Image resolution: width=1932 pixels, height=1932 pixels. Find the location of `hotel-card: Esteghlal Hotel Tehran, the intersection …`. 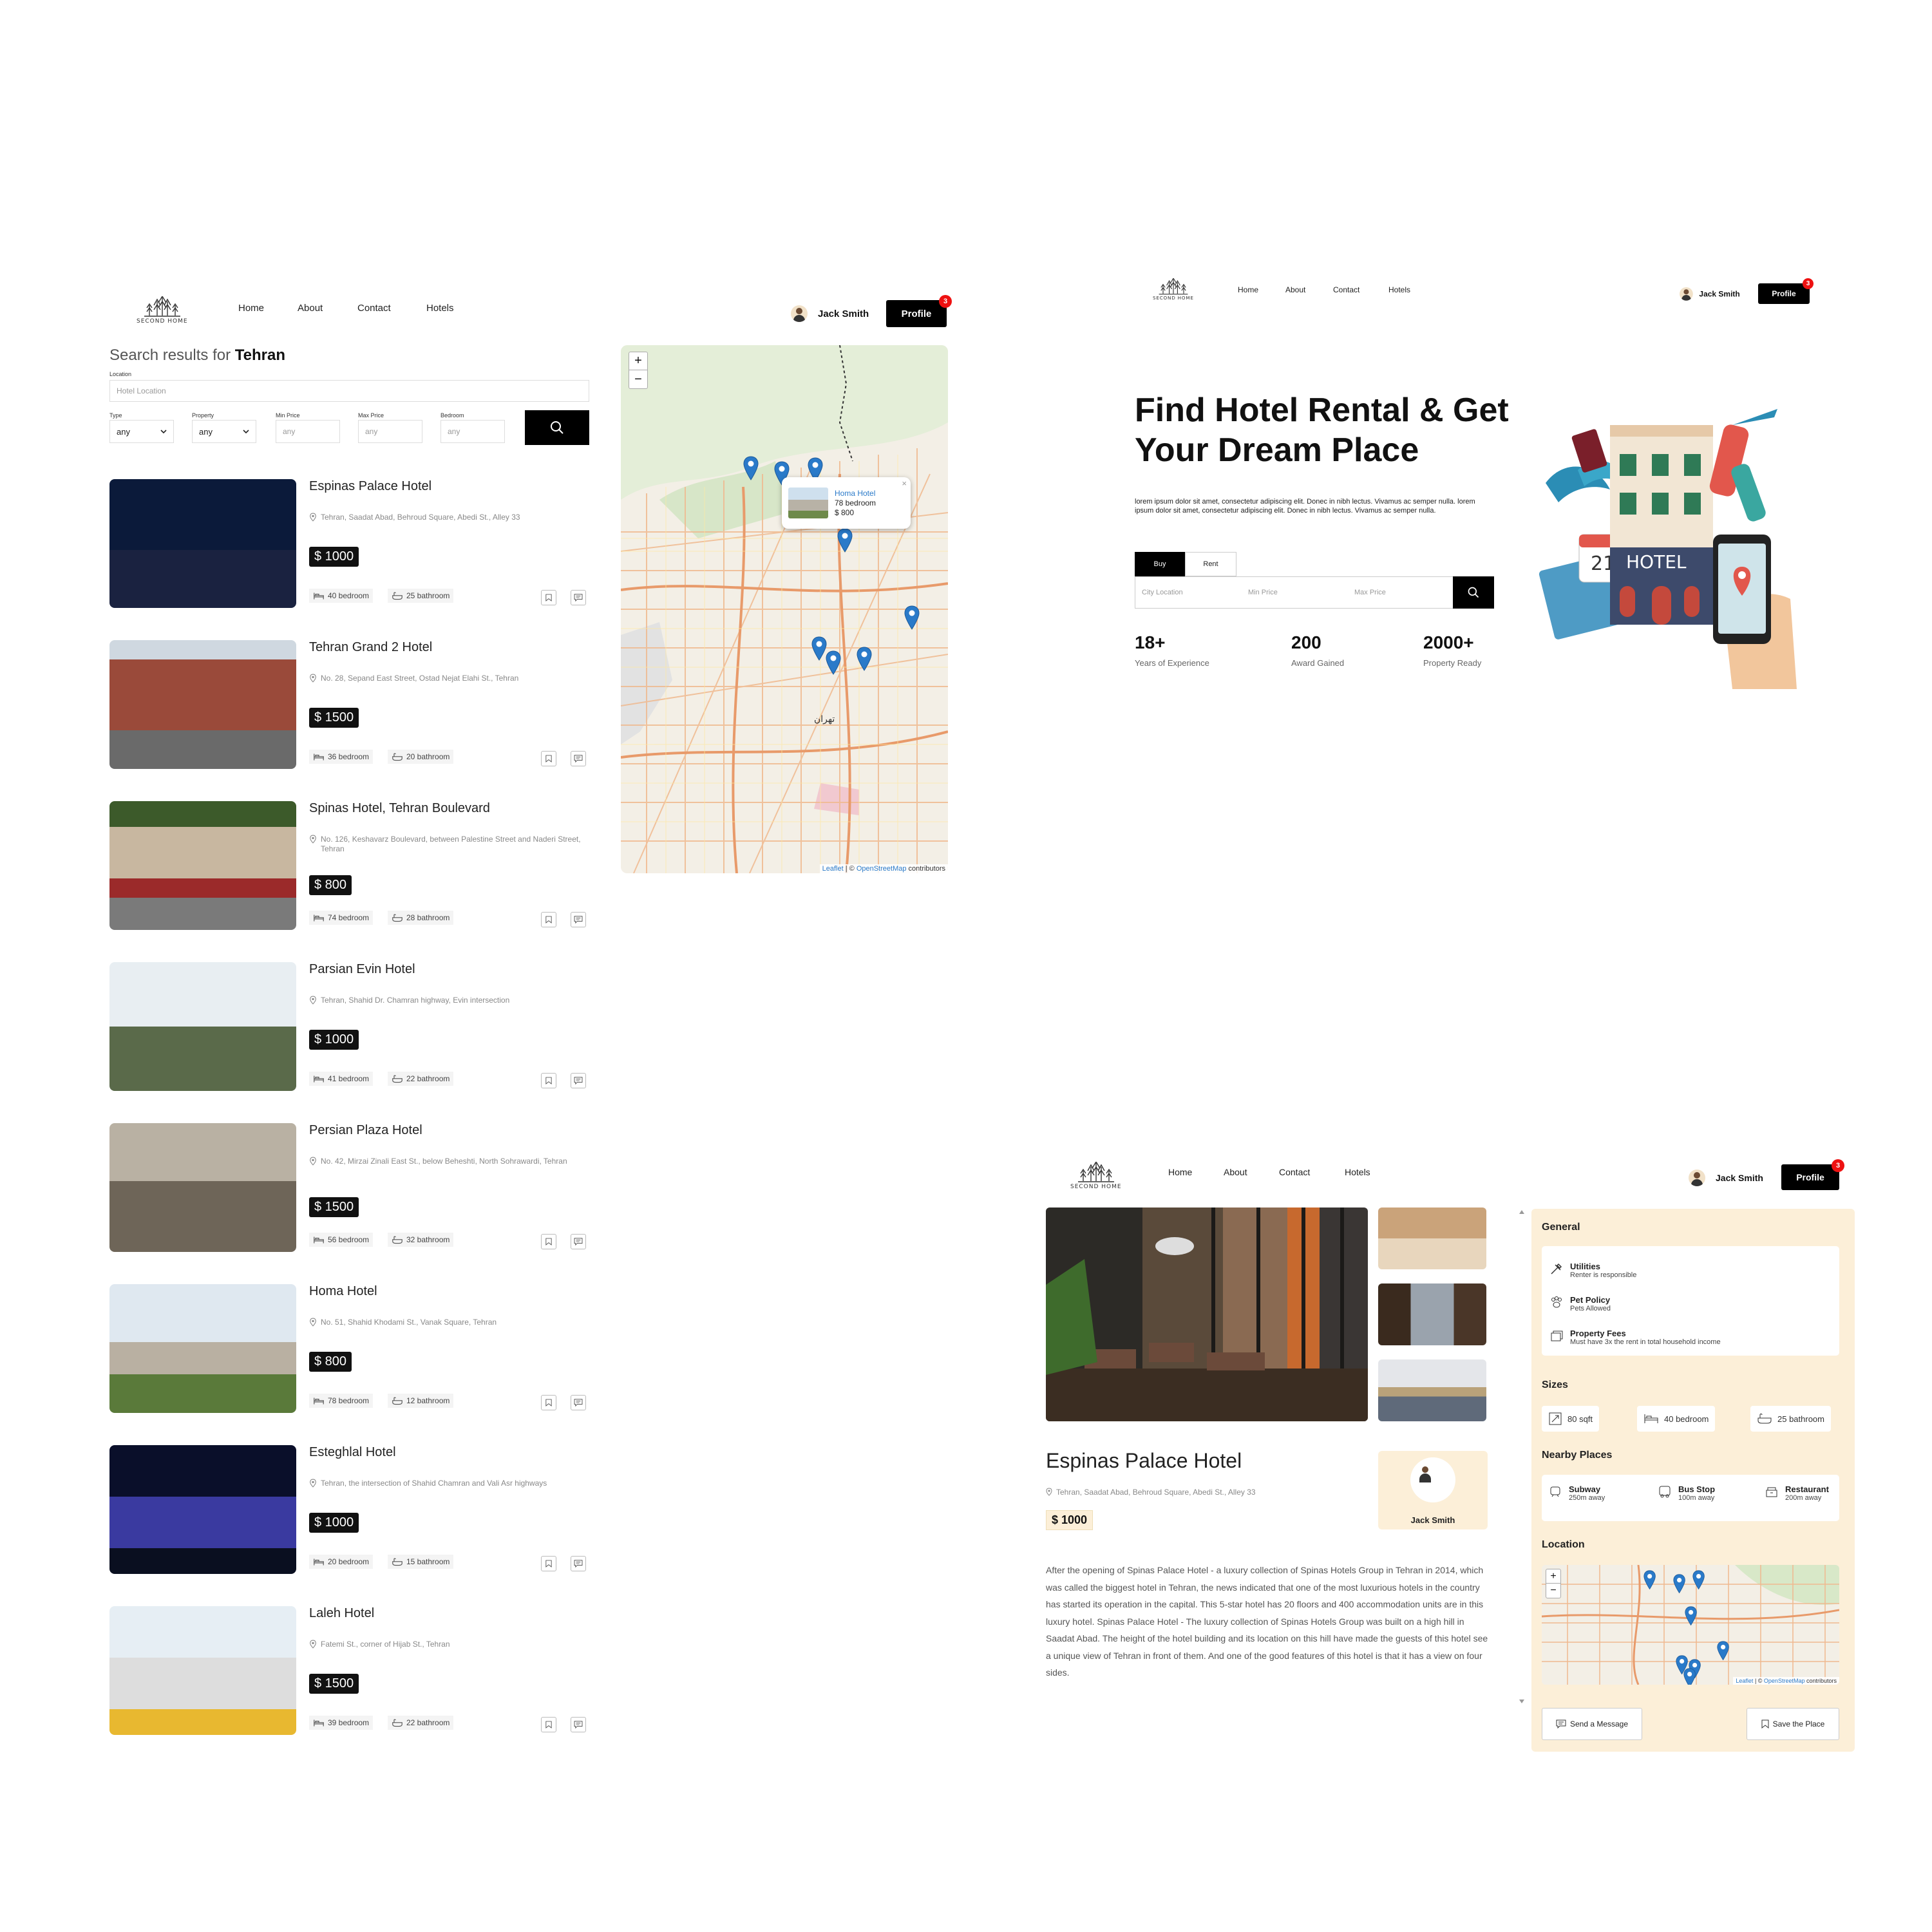

hotel-card: Esteghlal Hotel Tehran, the intersection … is located at coordinates (349, 1510).